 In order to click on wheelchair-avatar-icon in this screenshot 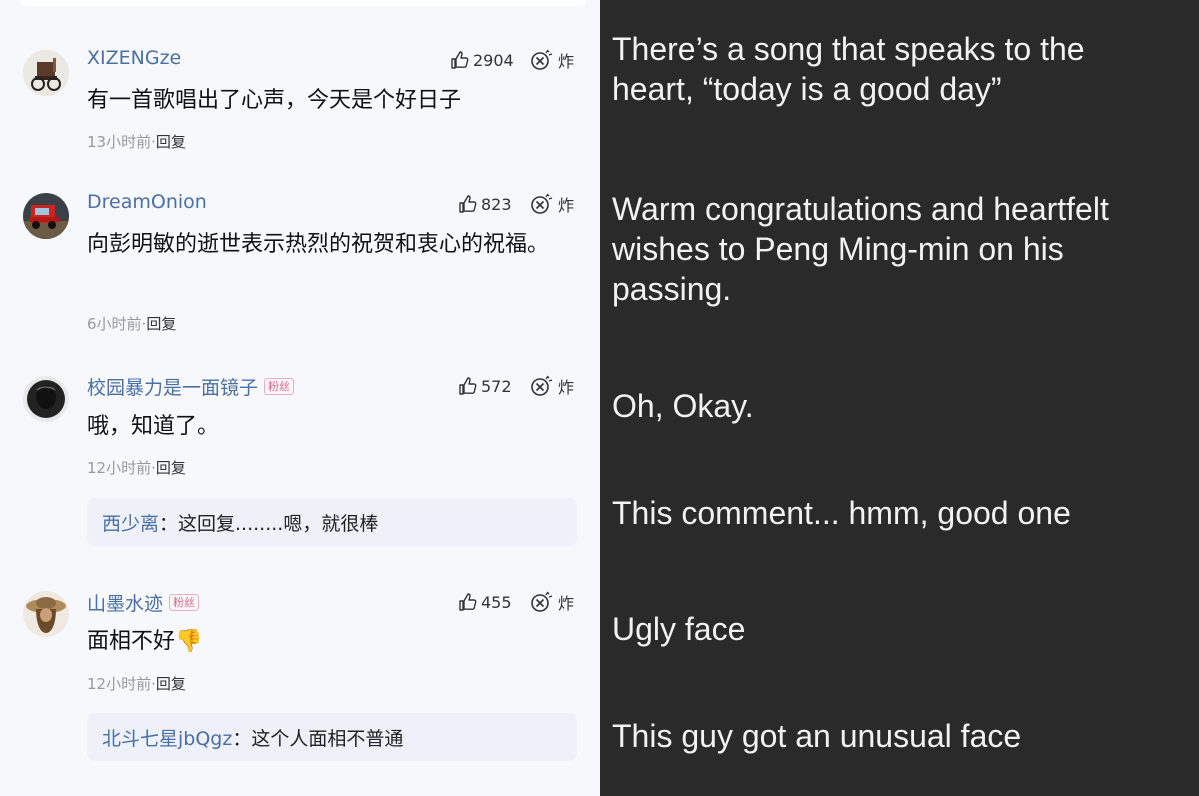, I will do `click(46, 73)`.